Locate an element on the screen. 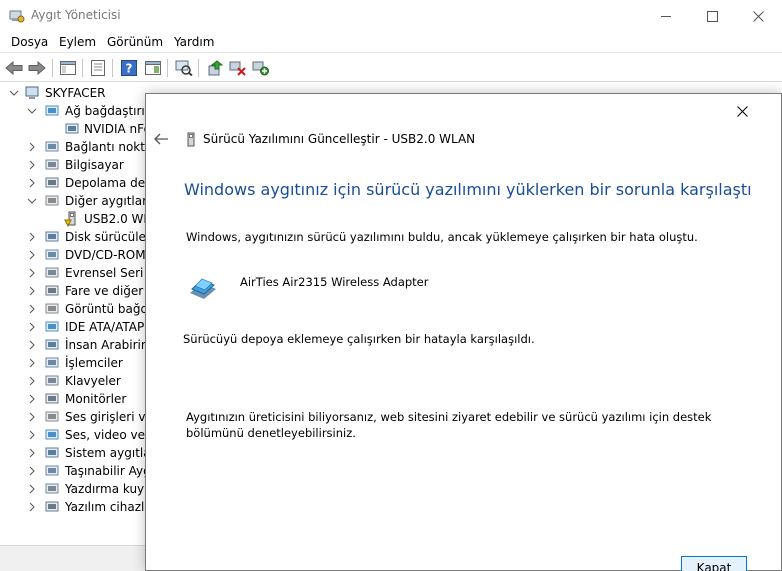 Image resolution: width=782 pixels, height=571 pixels. help-button: ? is located at coordinates (129, 68).